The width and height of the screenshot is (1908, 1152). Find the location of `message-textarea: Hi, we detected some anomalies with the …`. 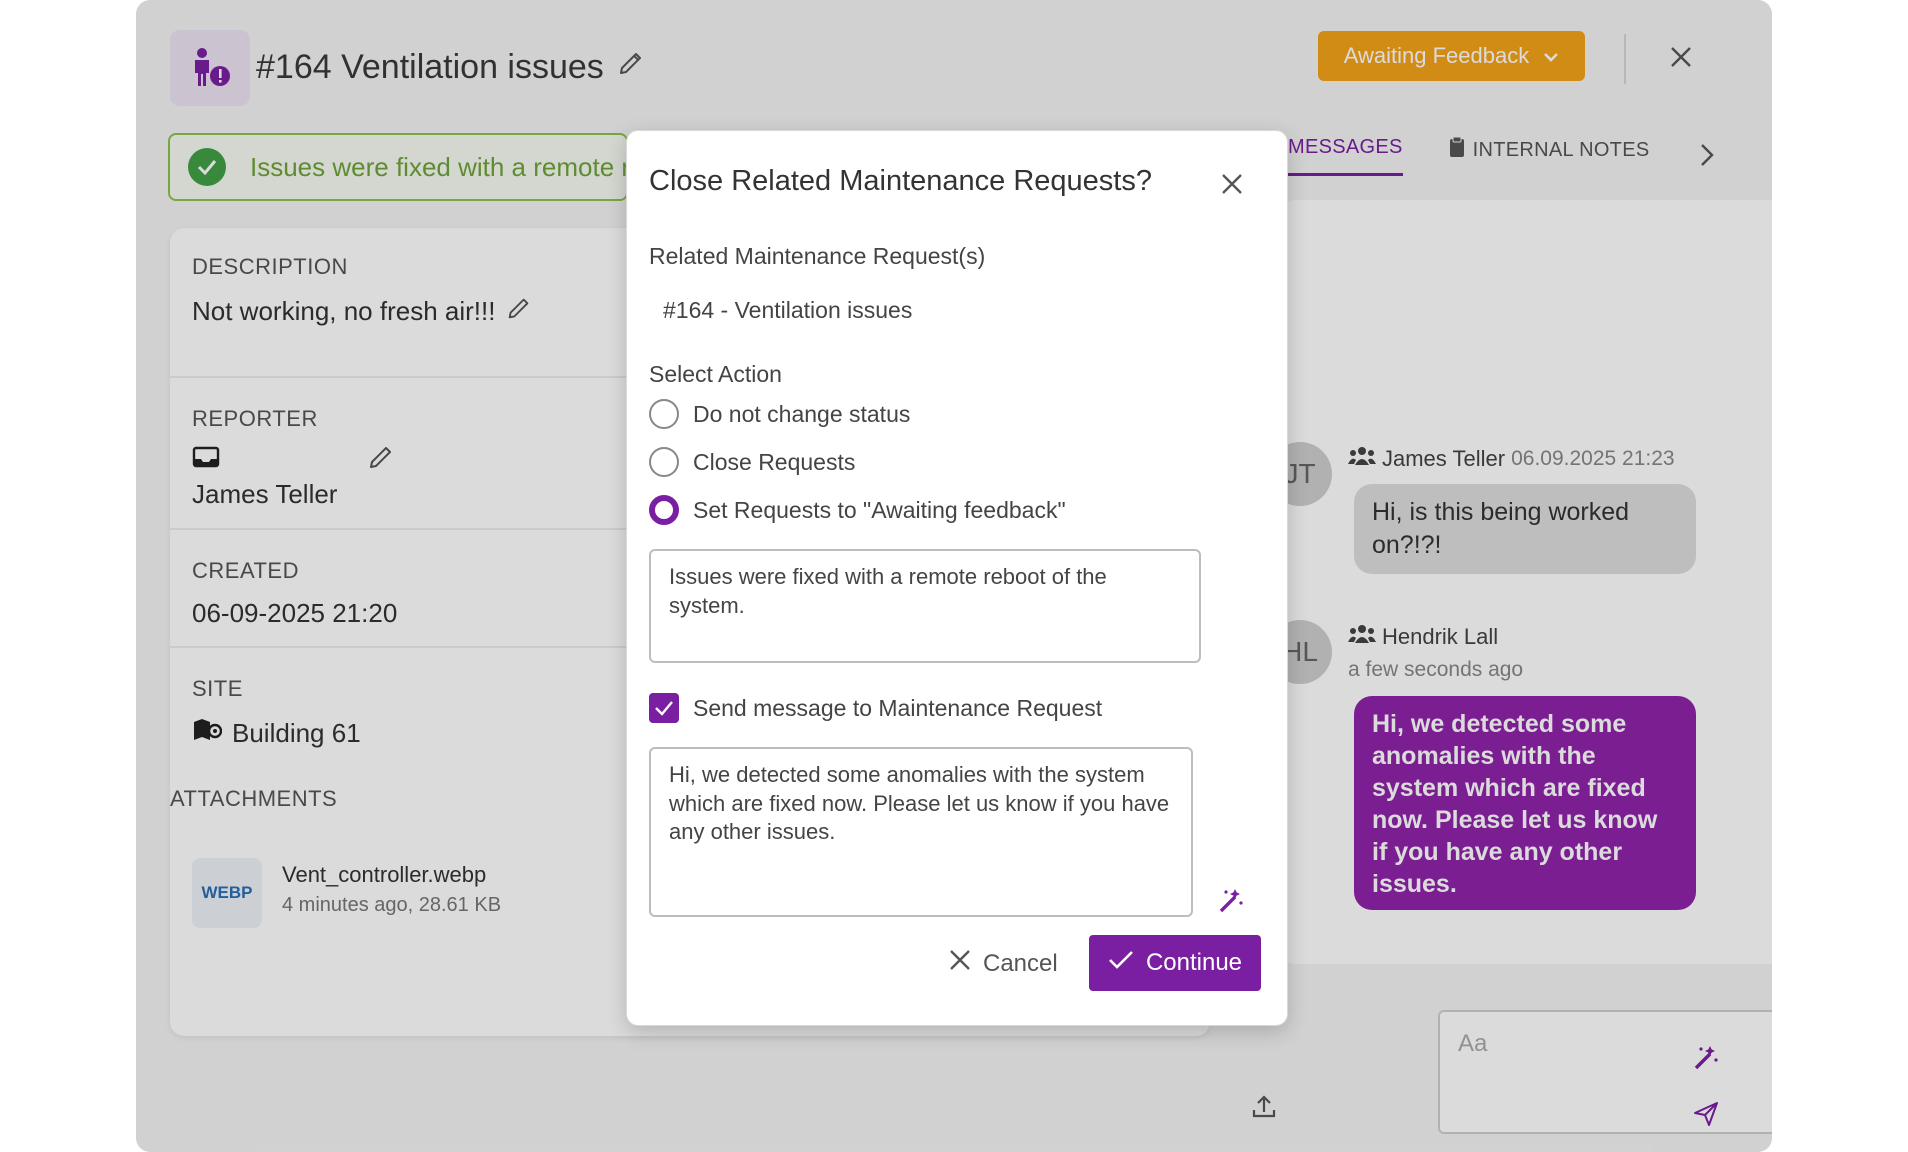

message-textarea: Hi, we detected some anomalies with the … is located at coordinates (921, 832).